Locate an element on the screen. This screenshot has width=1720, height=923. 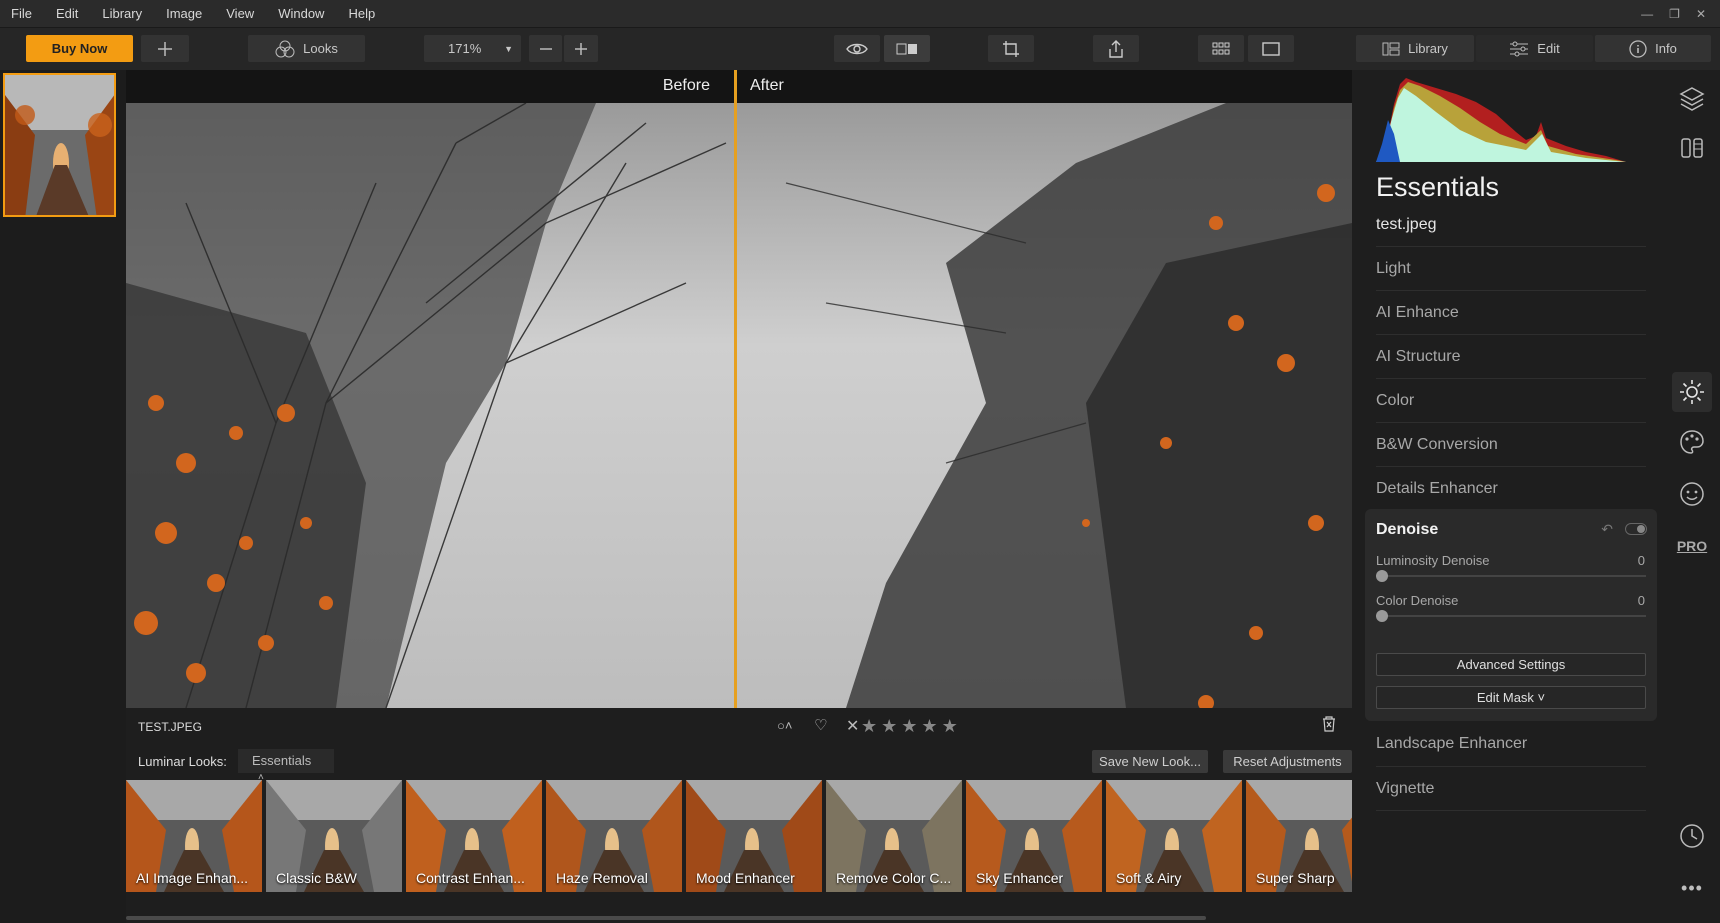
looks-category-value: Essentials is located at coordinates (282, 760).